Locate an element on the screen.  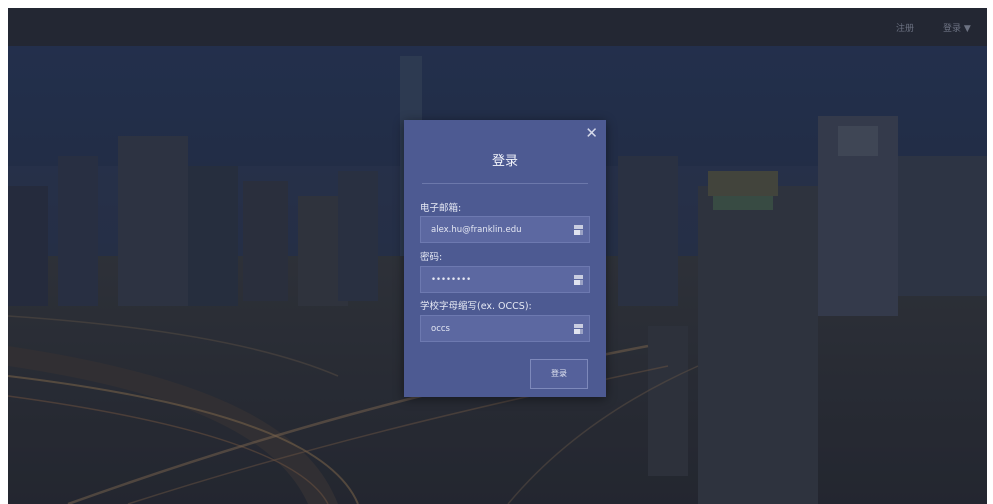
nav-register-link: 注册 is located at coordinates (905, 27).